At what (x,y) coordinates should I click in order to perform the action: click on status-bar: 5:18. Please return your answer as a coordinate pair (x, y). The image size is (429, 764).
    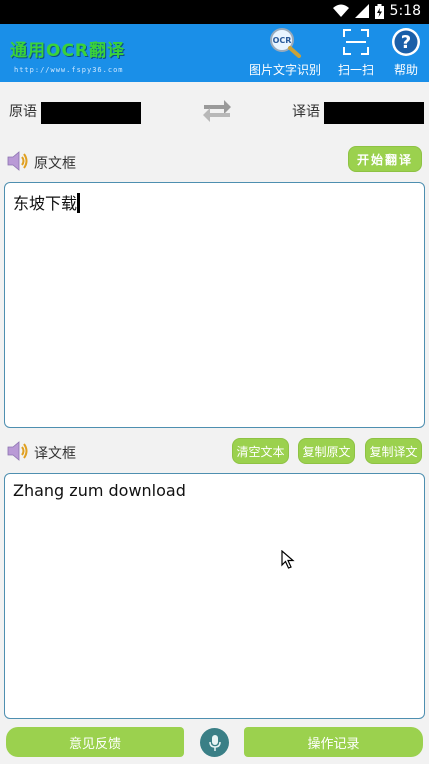
    Looking at the image, I should click on (214, 12).